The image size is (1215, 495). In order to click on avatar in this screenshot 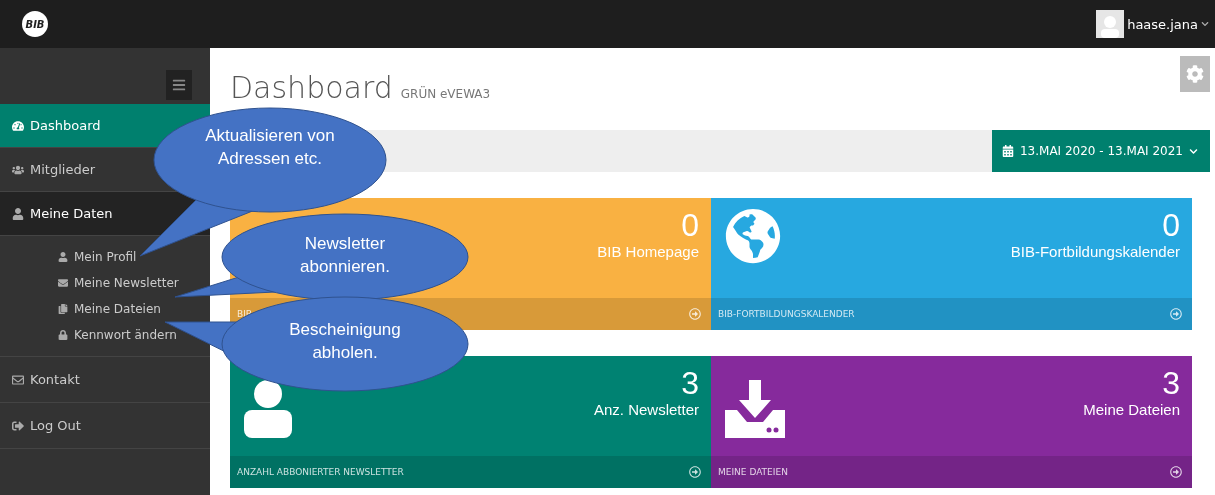, I will do `click(1110, 24)`.